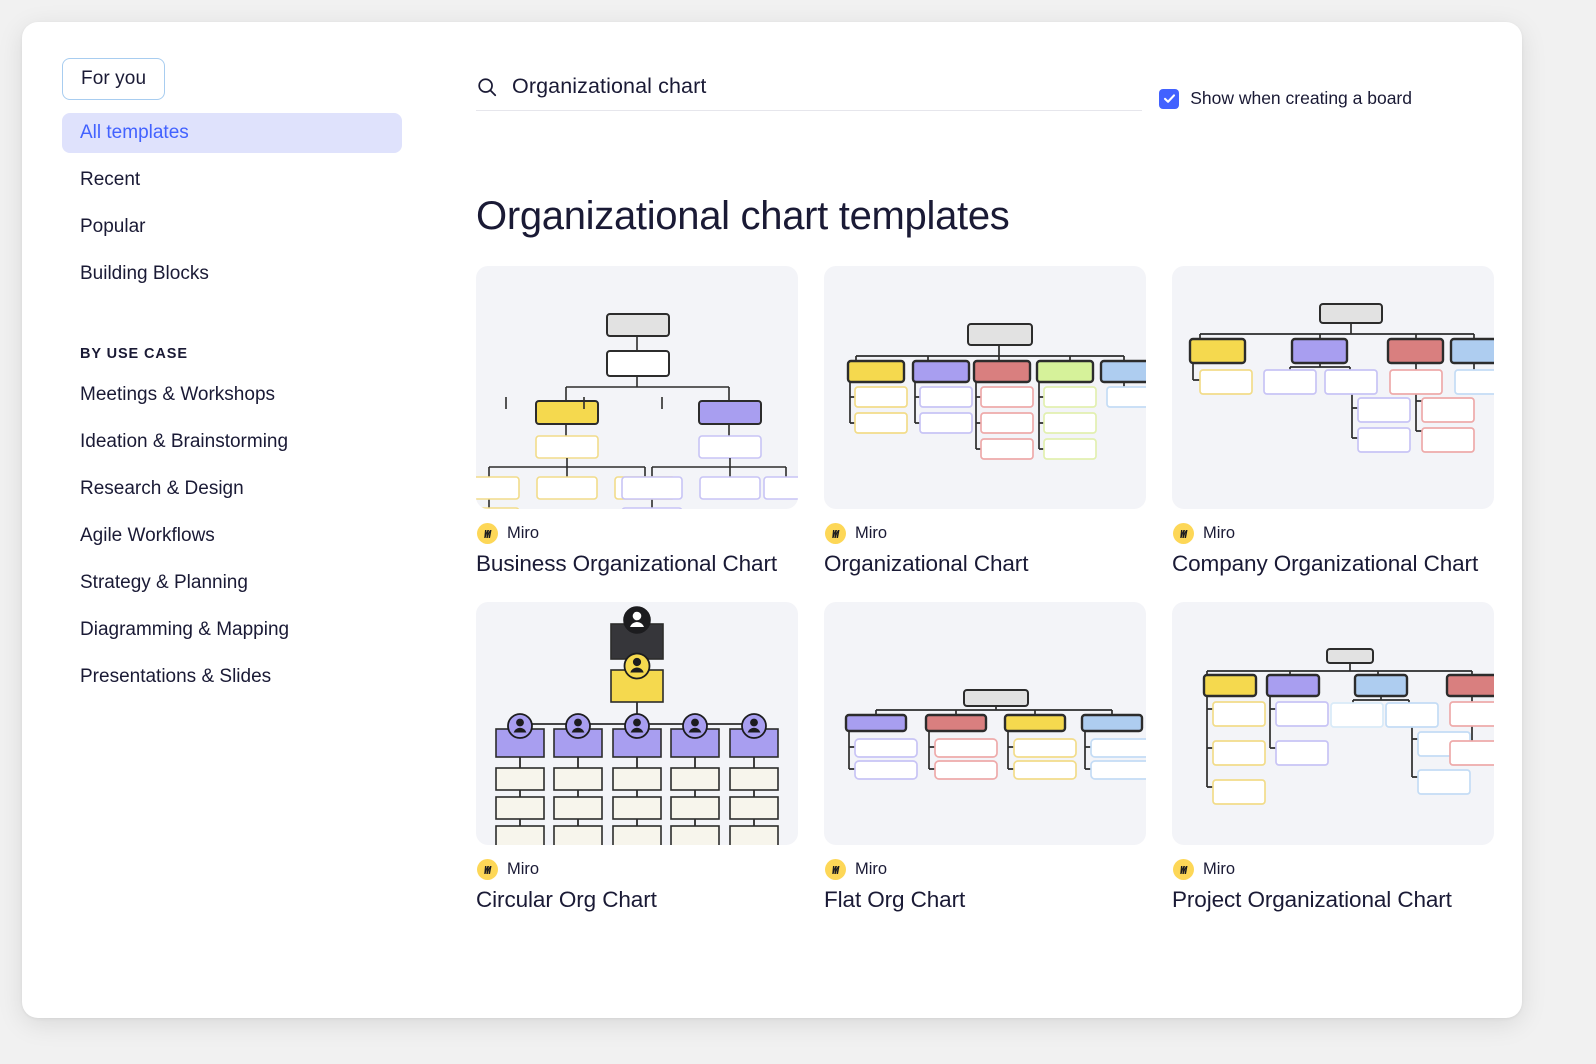  I want to click on sidebar-item-diagramming-mapping: Diagramming & Mapping, so click(232, 630).